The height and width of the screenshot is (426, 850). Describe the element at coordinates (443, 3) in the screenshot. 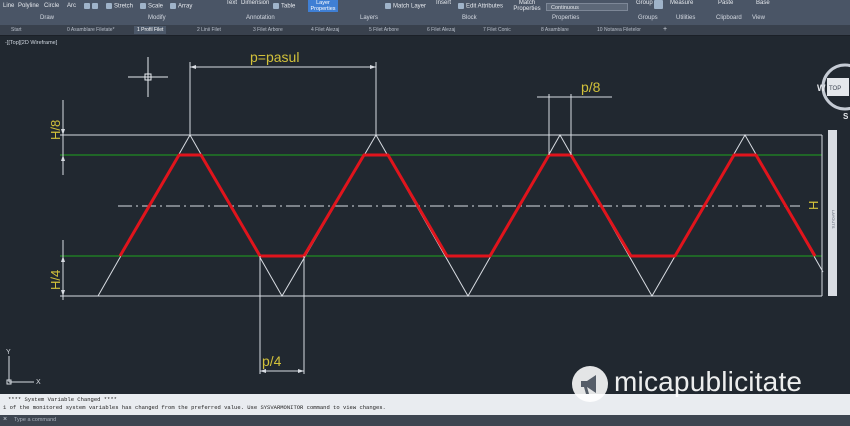

I see `insert-button: Insert` at that location.